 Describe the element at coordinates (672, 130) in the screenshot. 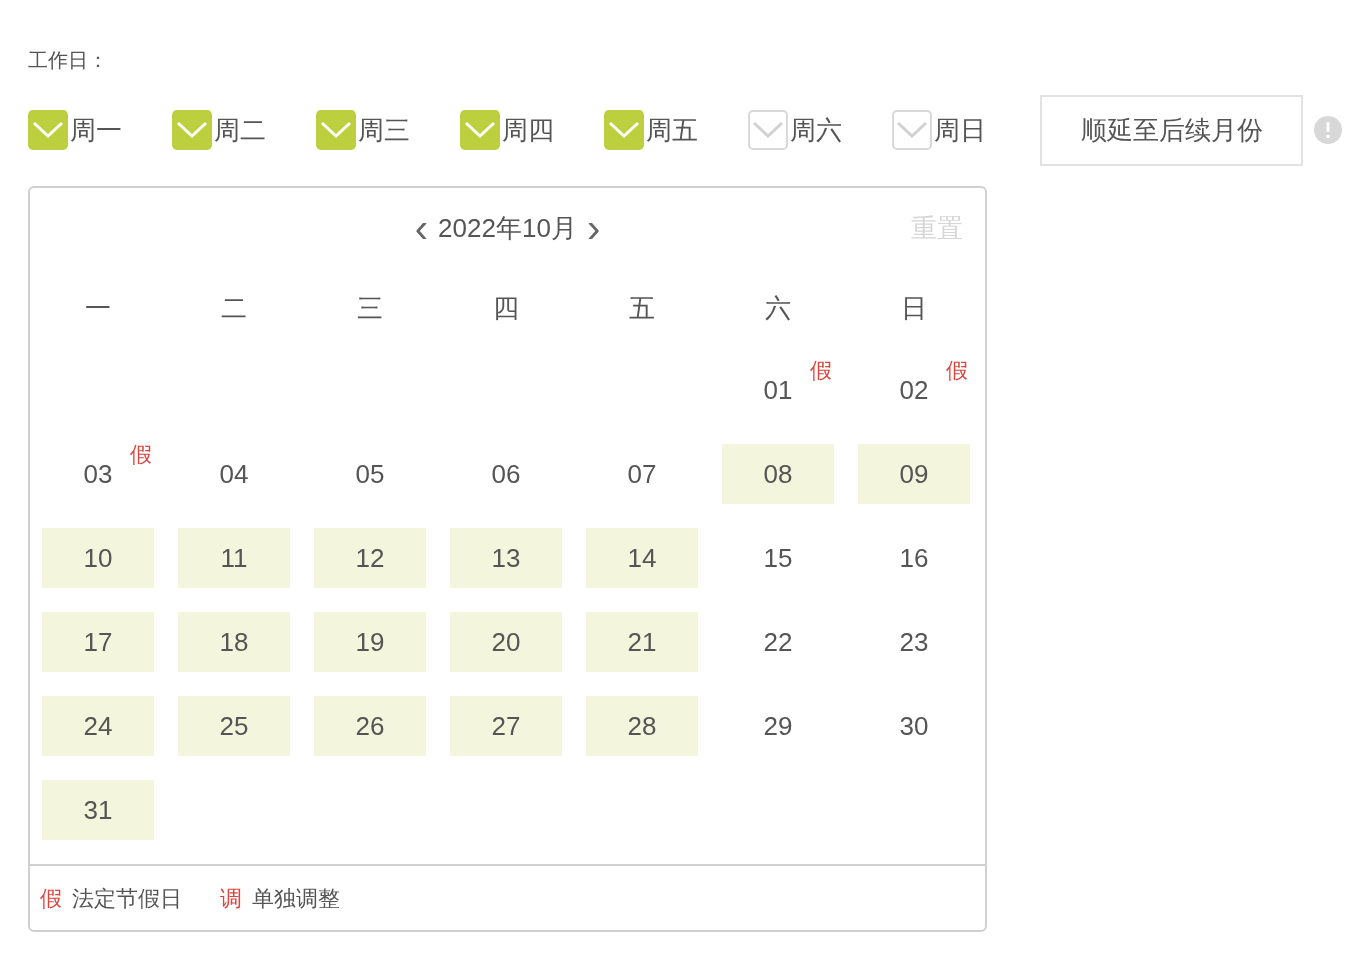

I see `checkbox-label: 周五` at that location.